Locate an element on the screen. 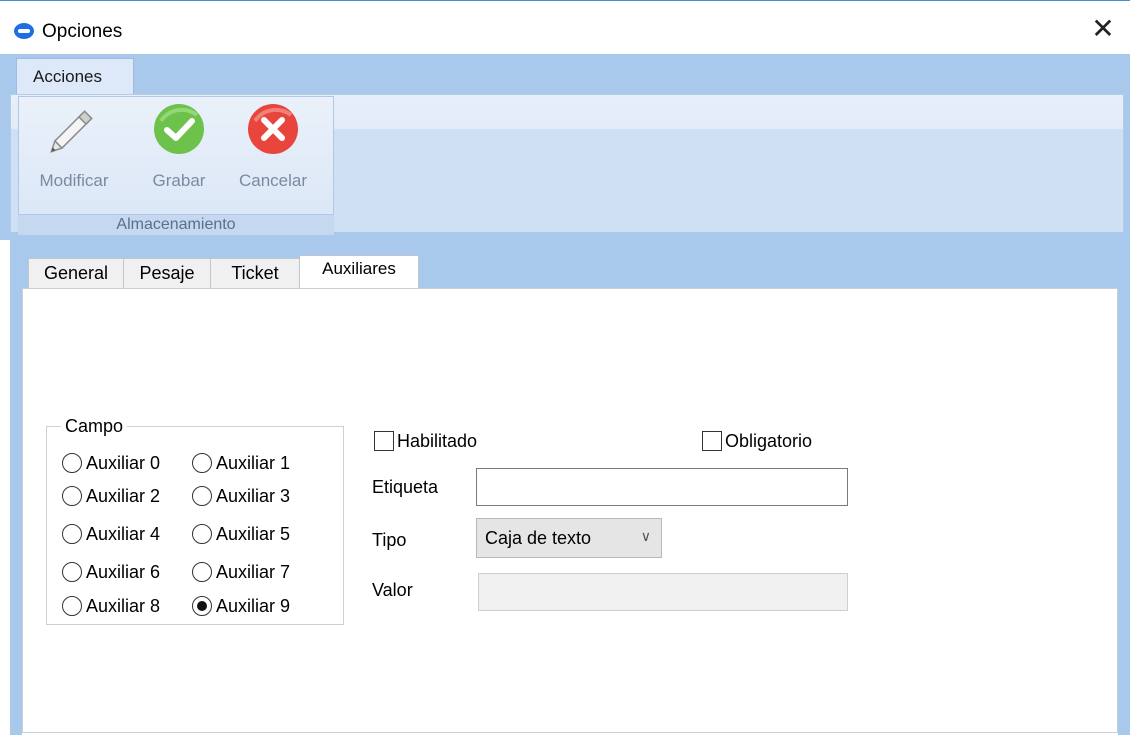 This screenshot has height=735, width=1130. valor-field is located at coordinates (663, 592).